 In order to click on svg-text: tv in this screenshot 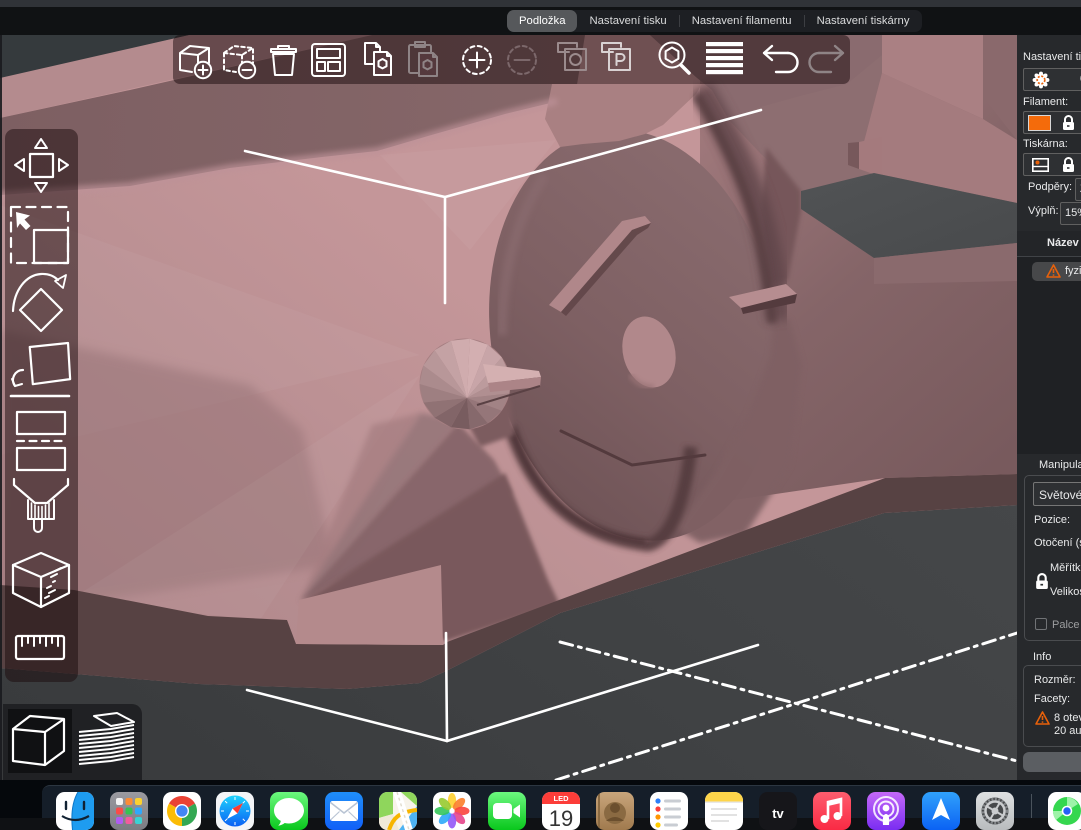, I will do `click(778, 813)`.